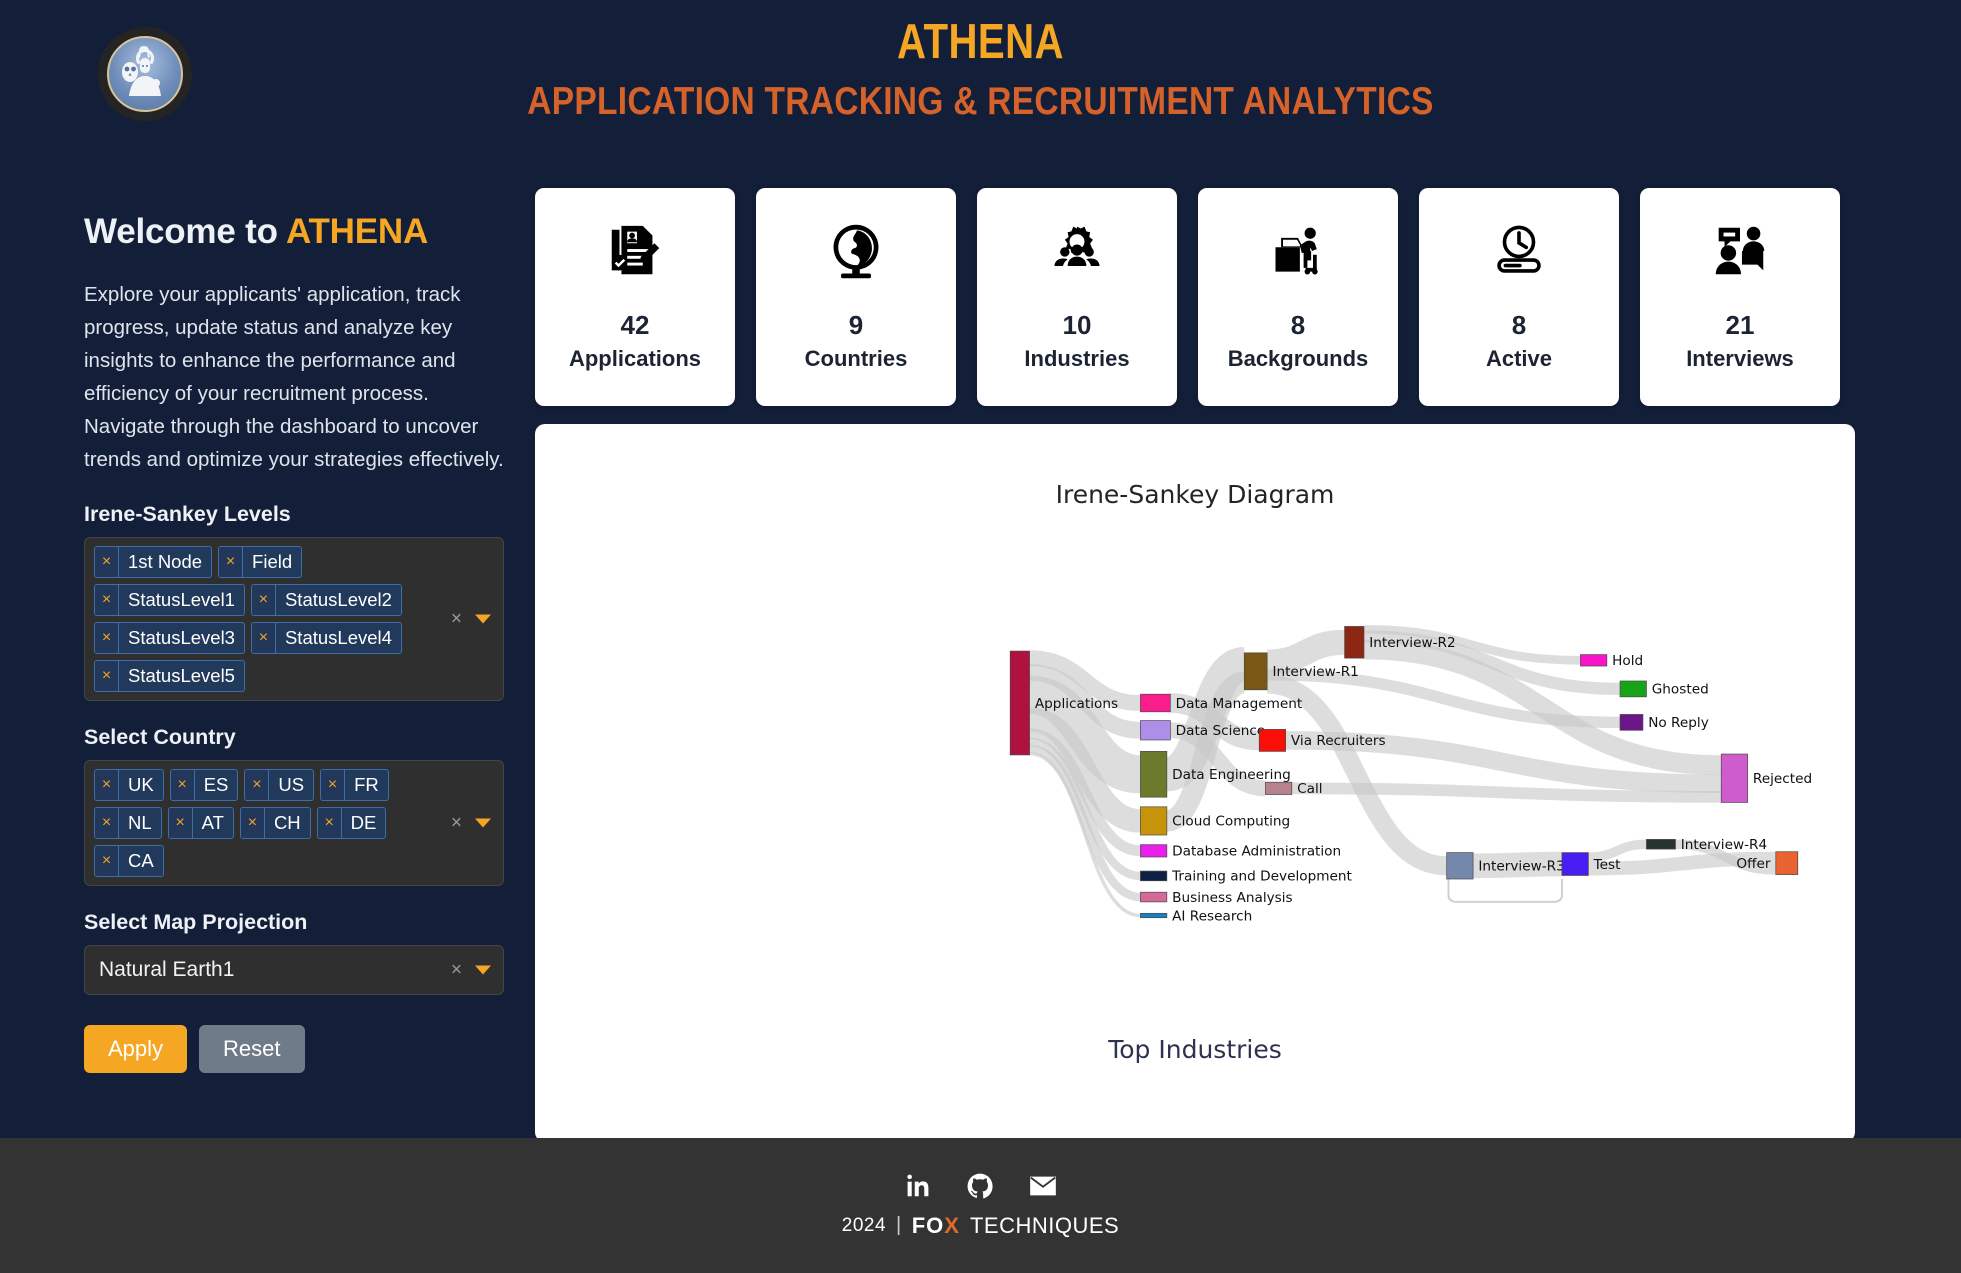 This screenshot has width=1961, height=1273. I want to click on country-tag: × AT, so click(200, 823).